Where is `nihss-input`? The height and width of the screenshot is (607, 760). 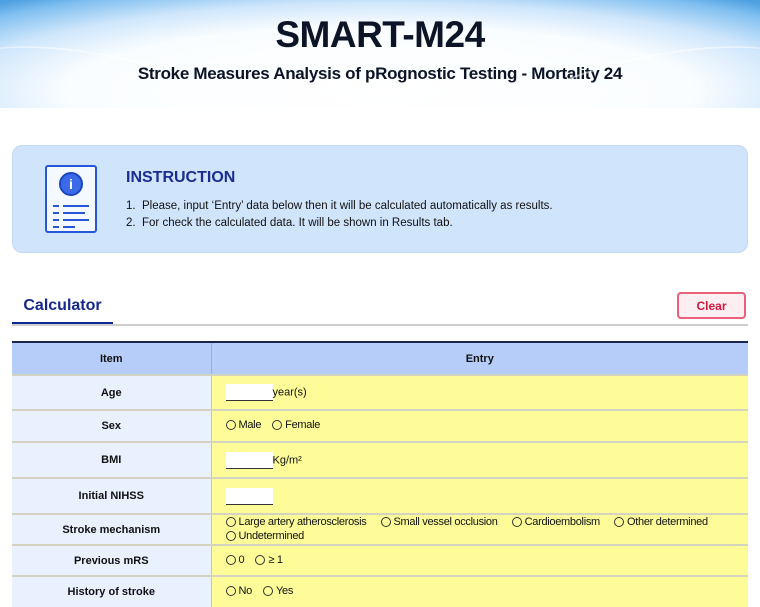
nihss-input is located at coordinates (249, 496).